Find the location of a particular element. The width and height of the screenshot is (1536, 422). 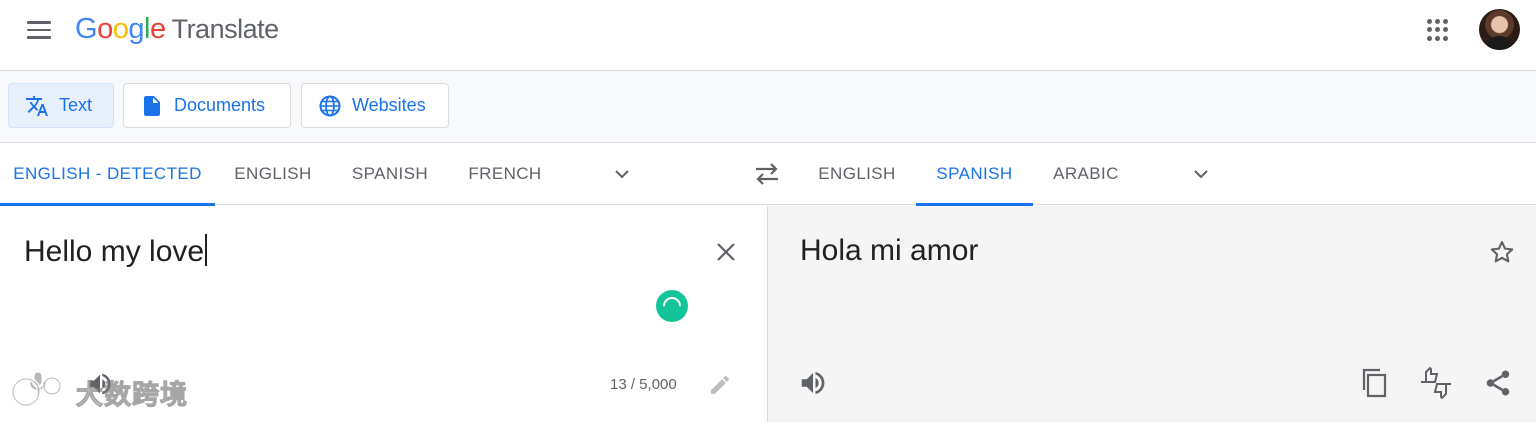

websites-mode-button: Websites is located at coordinates (375, 105).